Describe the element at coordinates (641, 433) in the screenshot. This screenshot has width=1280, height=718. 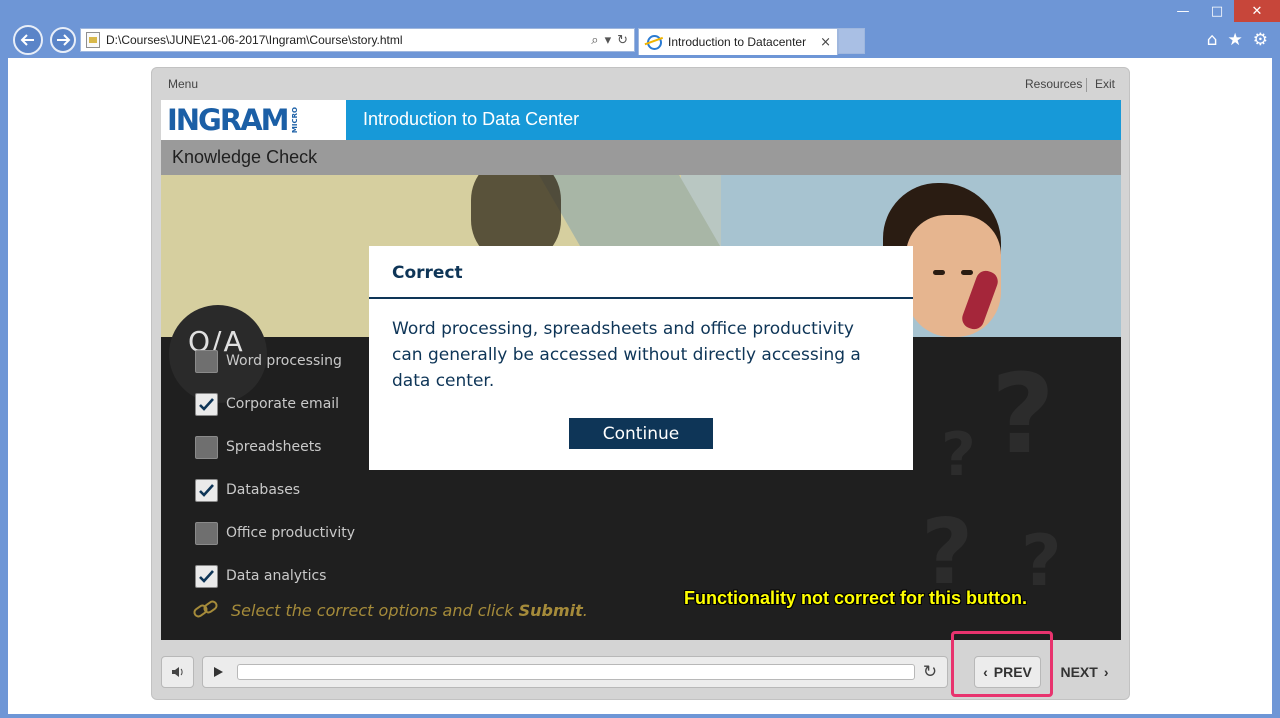
I see `continue-button: Continue` at that location.